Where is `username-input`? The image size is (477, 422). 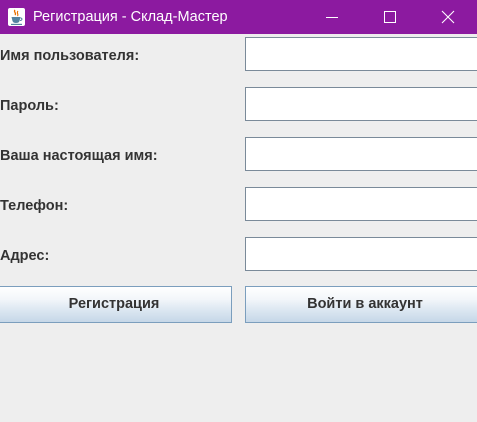
username-input is located at coordinates (361, 54).